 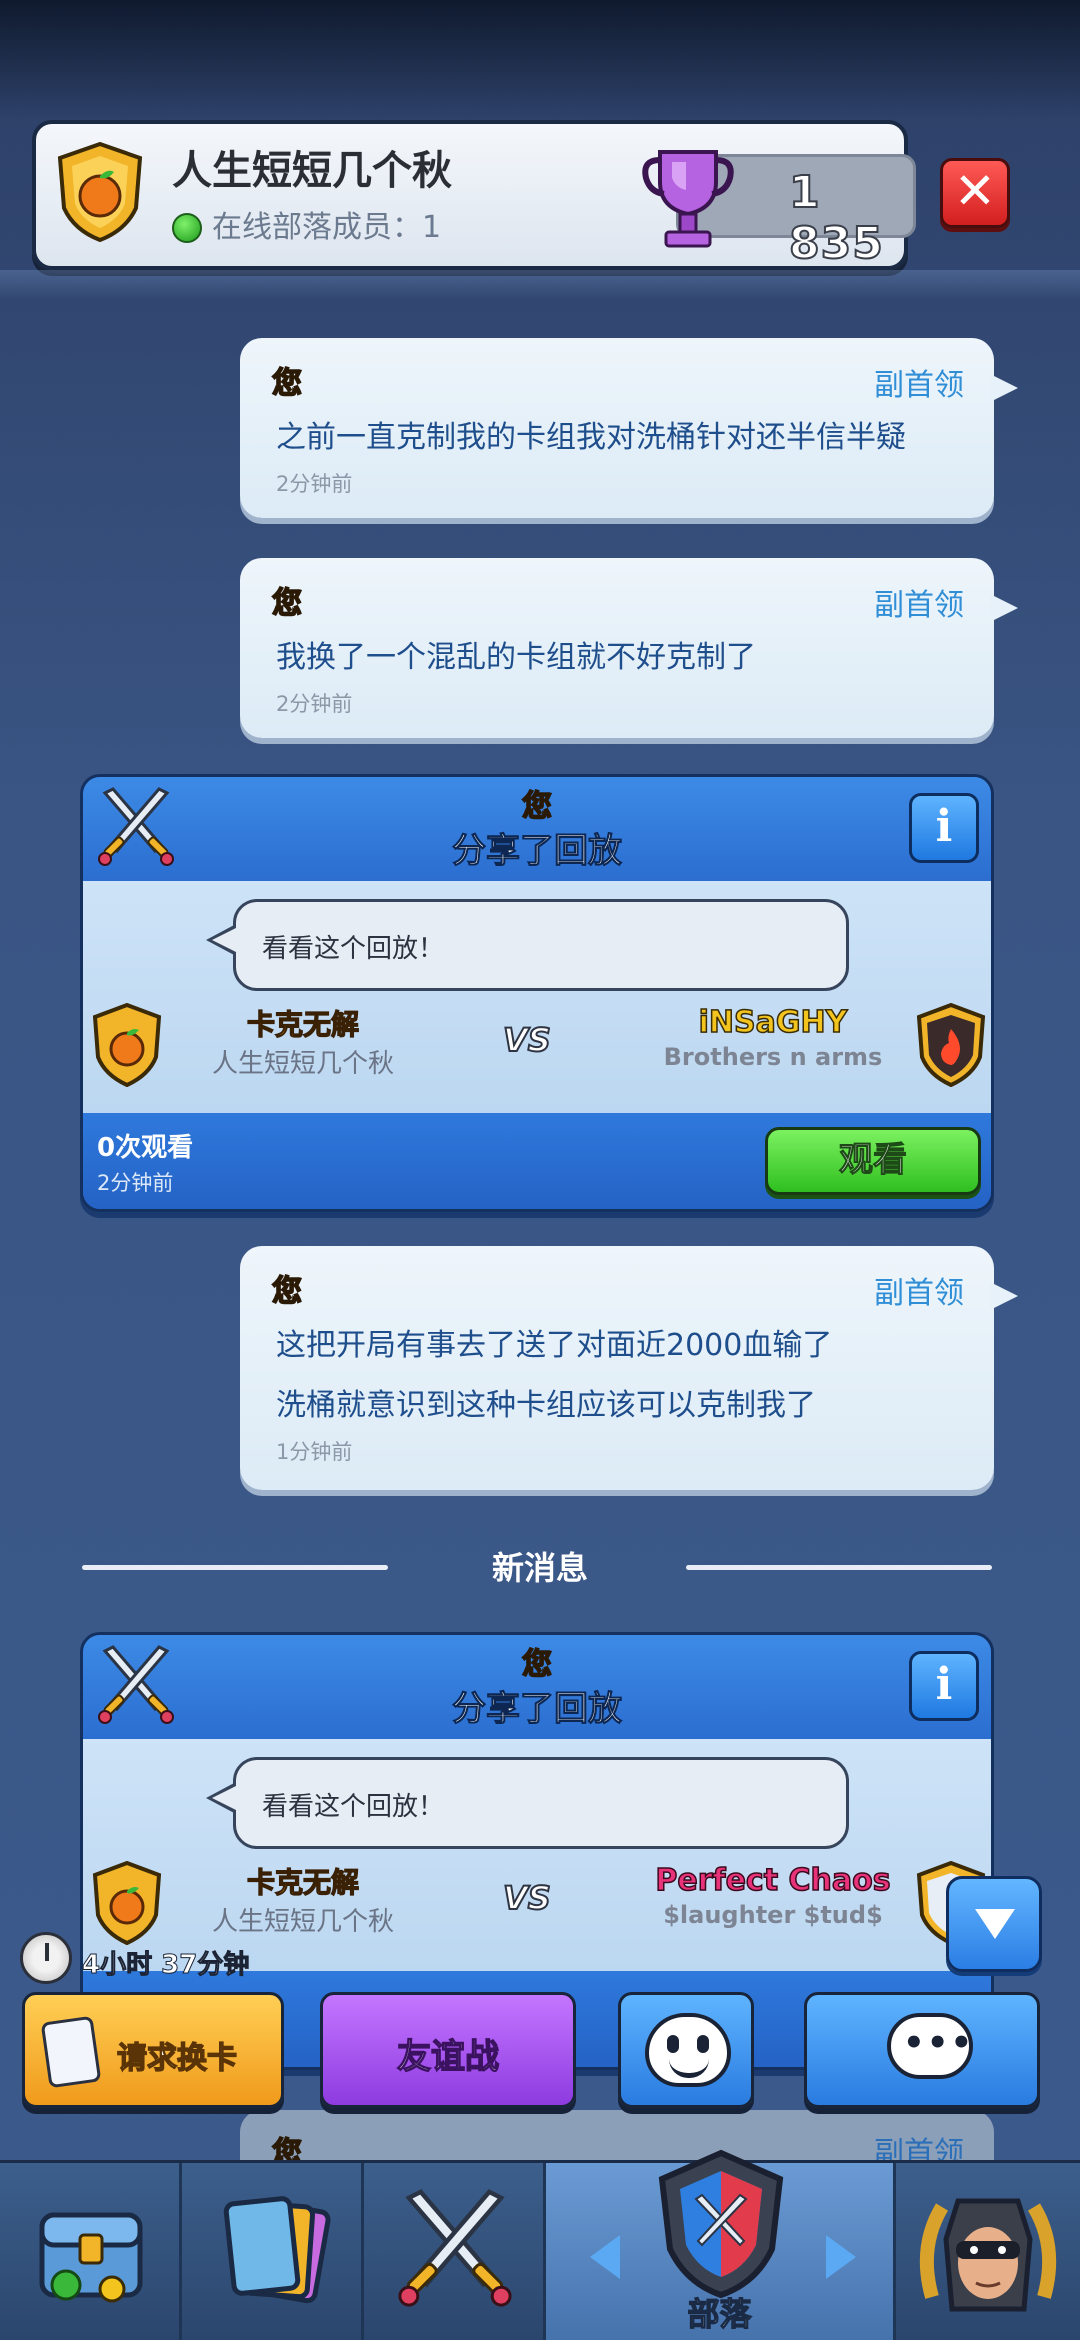 What do you see at coordinates (591, 437) in the screenshot?
I see `message-text: 之前一直克制我的卡组我对洗桶针对还半信半疑` at bounding box center [591, 437].